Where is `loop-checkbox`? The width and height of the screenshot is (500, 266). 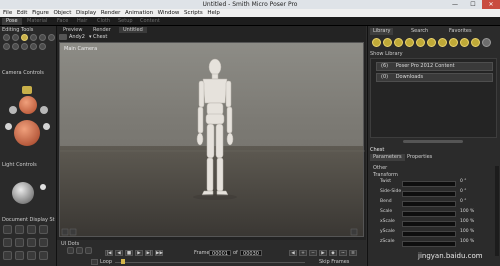 loop-checkbox is located at coordinates (94, 262).